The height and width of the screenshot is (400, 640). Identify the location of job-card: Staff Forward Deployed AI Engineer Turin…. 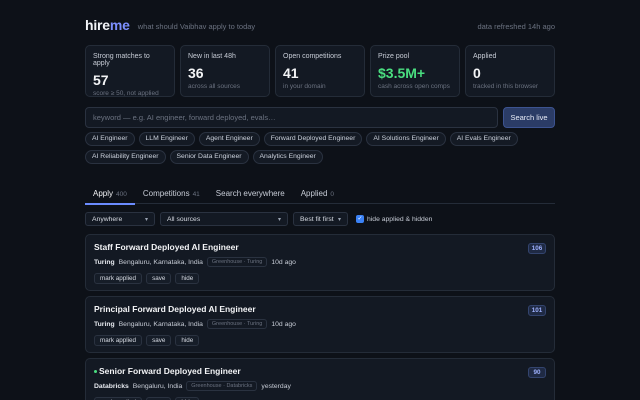
(320, 262).